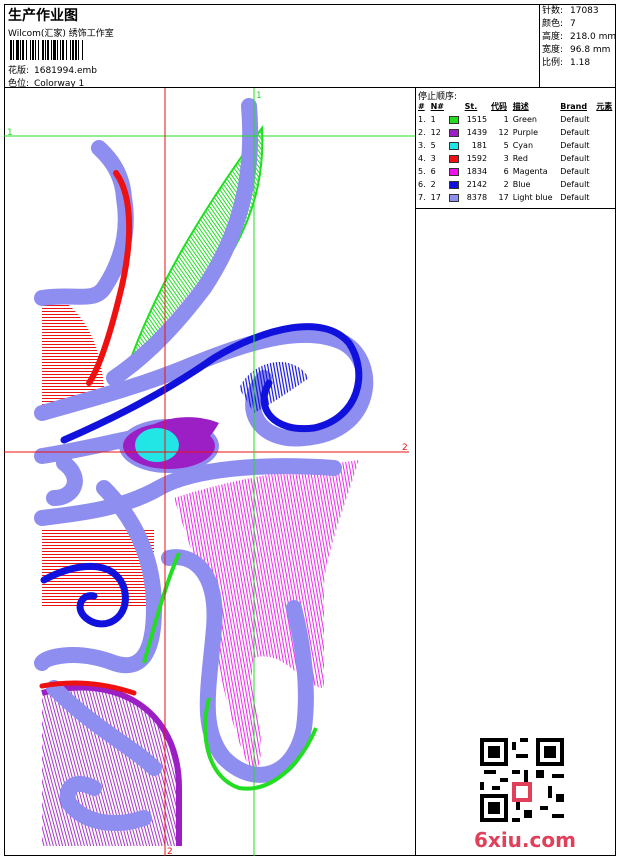 Image resolution: width=620 pixels, height=860 pixels. What do you see at coordinates (532, 197) in the screenshot?
I see `row-description: Light blue` at bounding box center [532, 197].